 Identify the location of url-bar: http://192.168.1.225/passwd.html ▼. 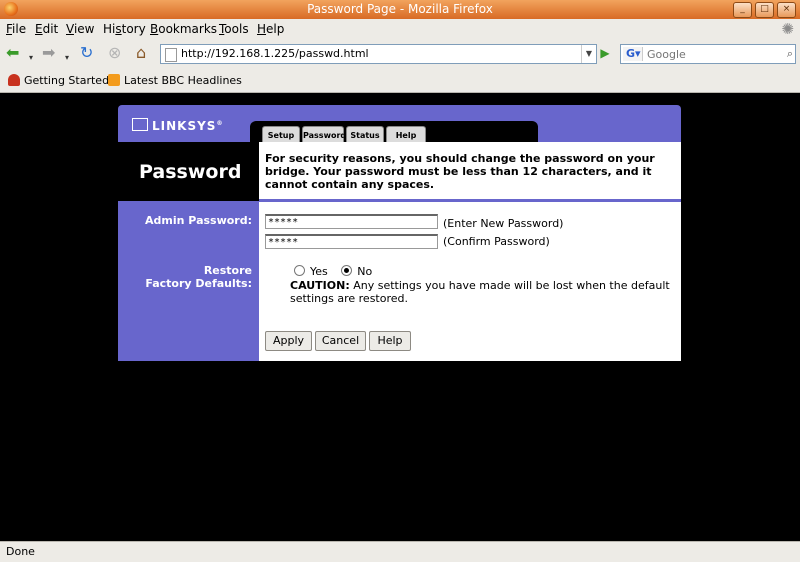
(378, 54).